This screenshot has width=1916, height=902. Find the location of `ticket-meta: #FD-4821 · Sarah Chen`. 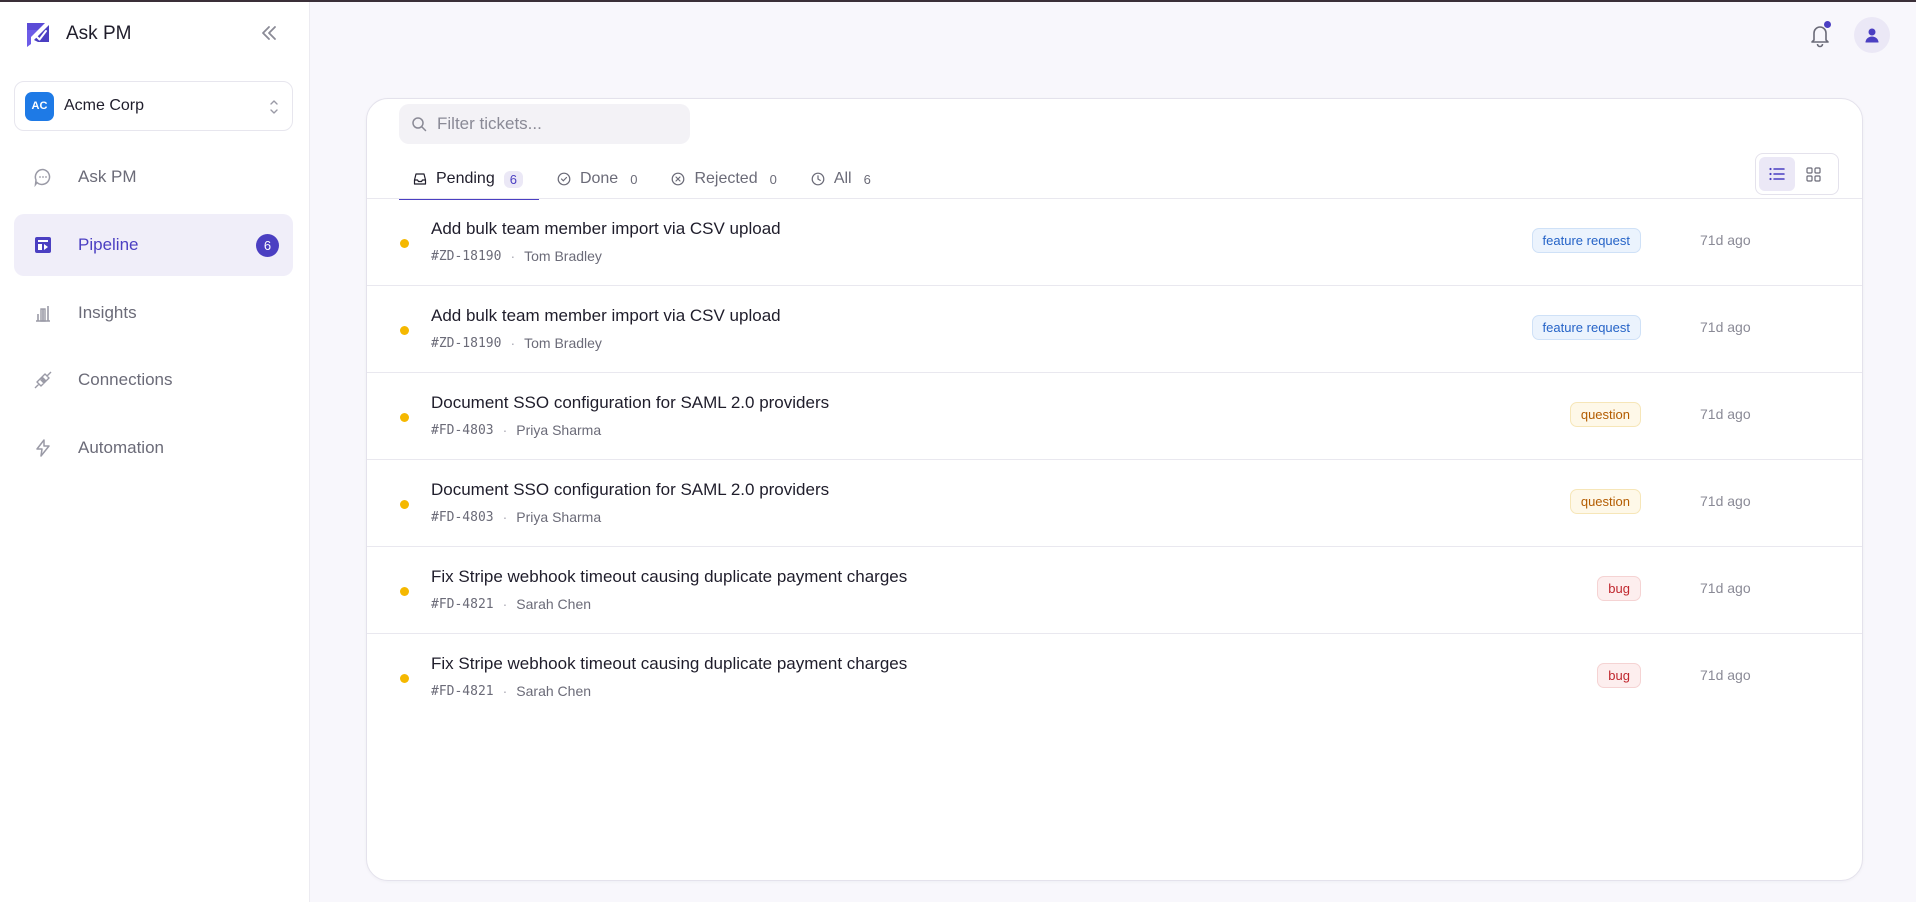

ticket-meta: #FD-4821 · Sarah Chen is located at coordinates (511, 691).